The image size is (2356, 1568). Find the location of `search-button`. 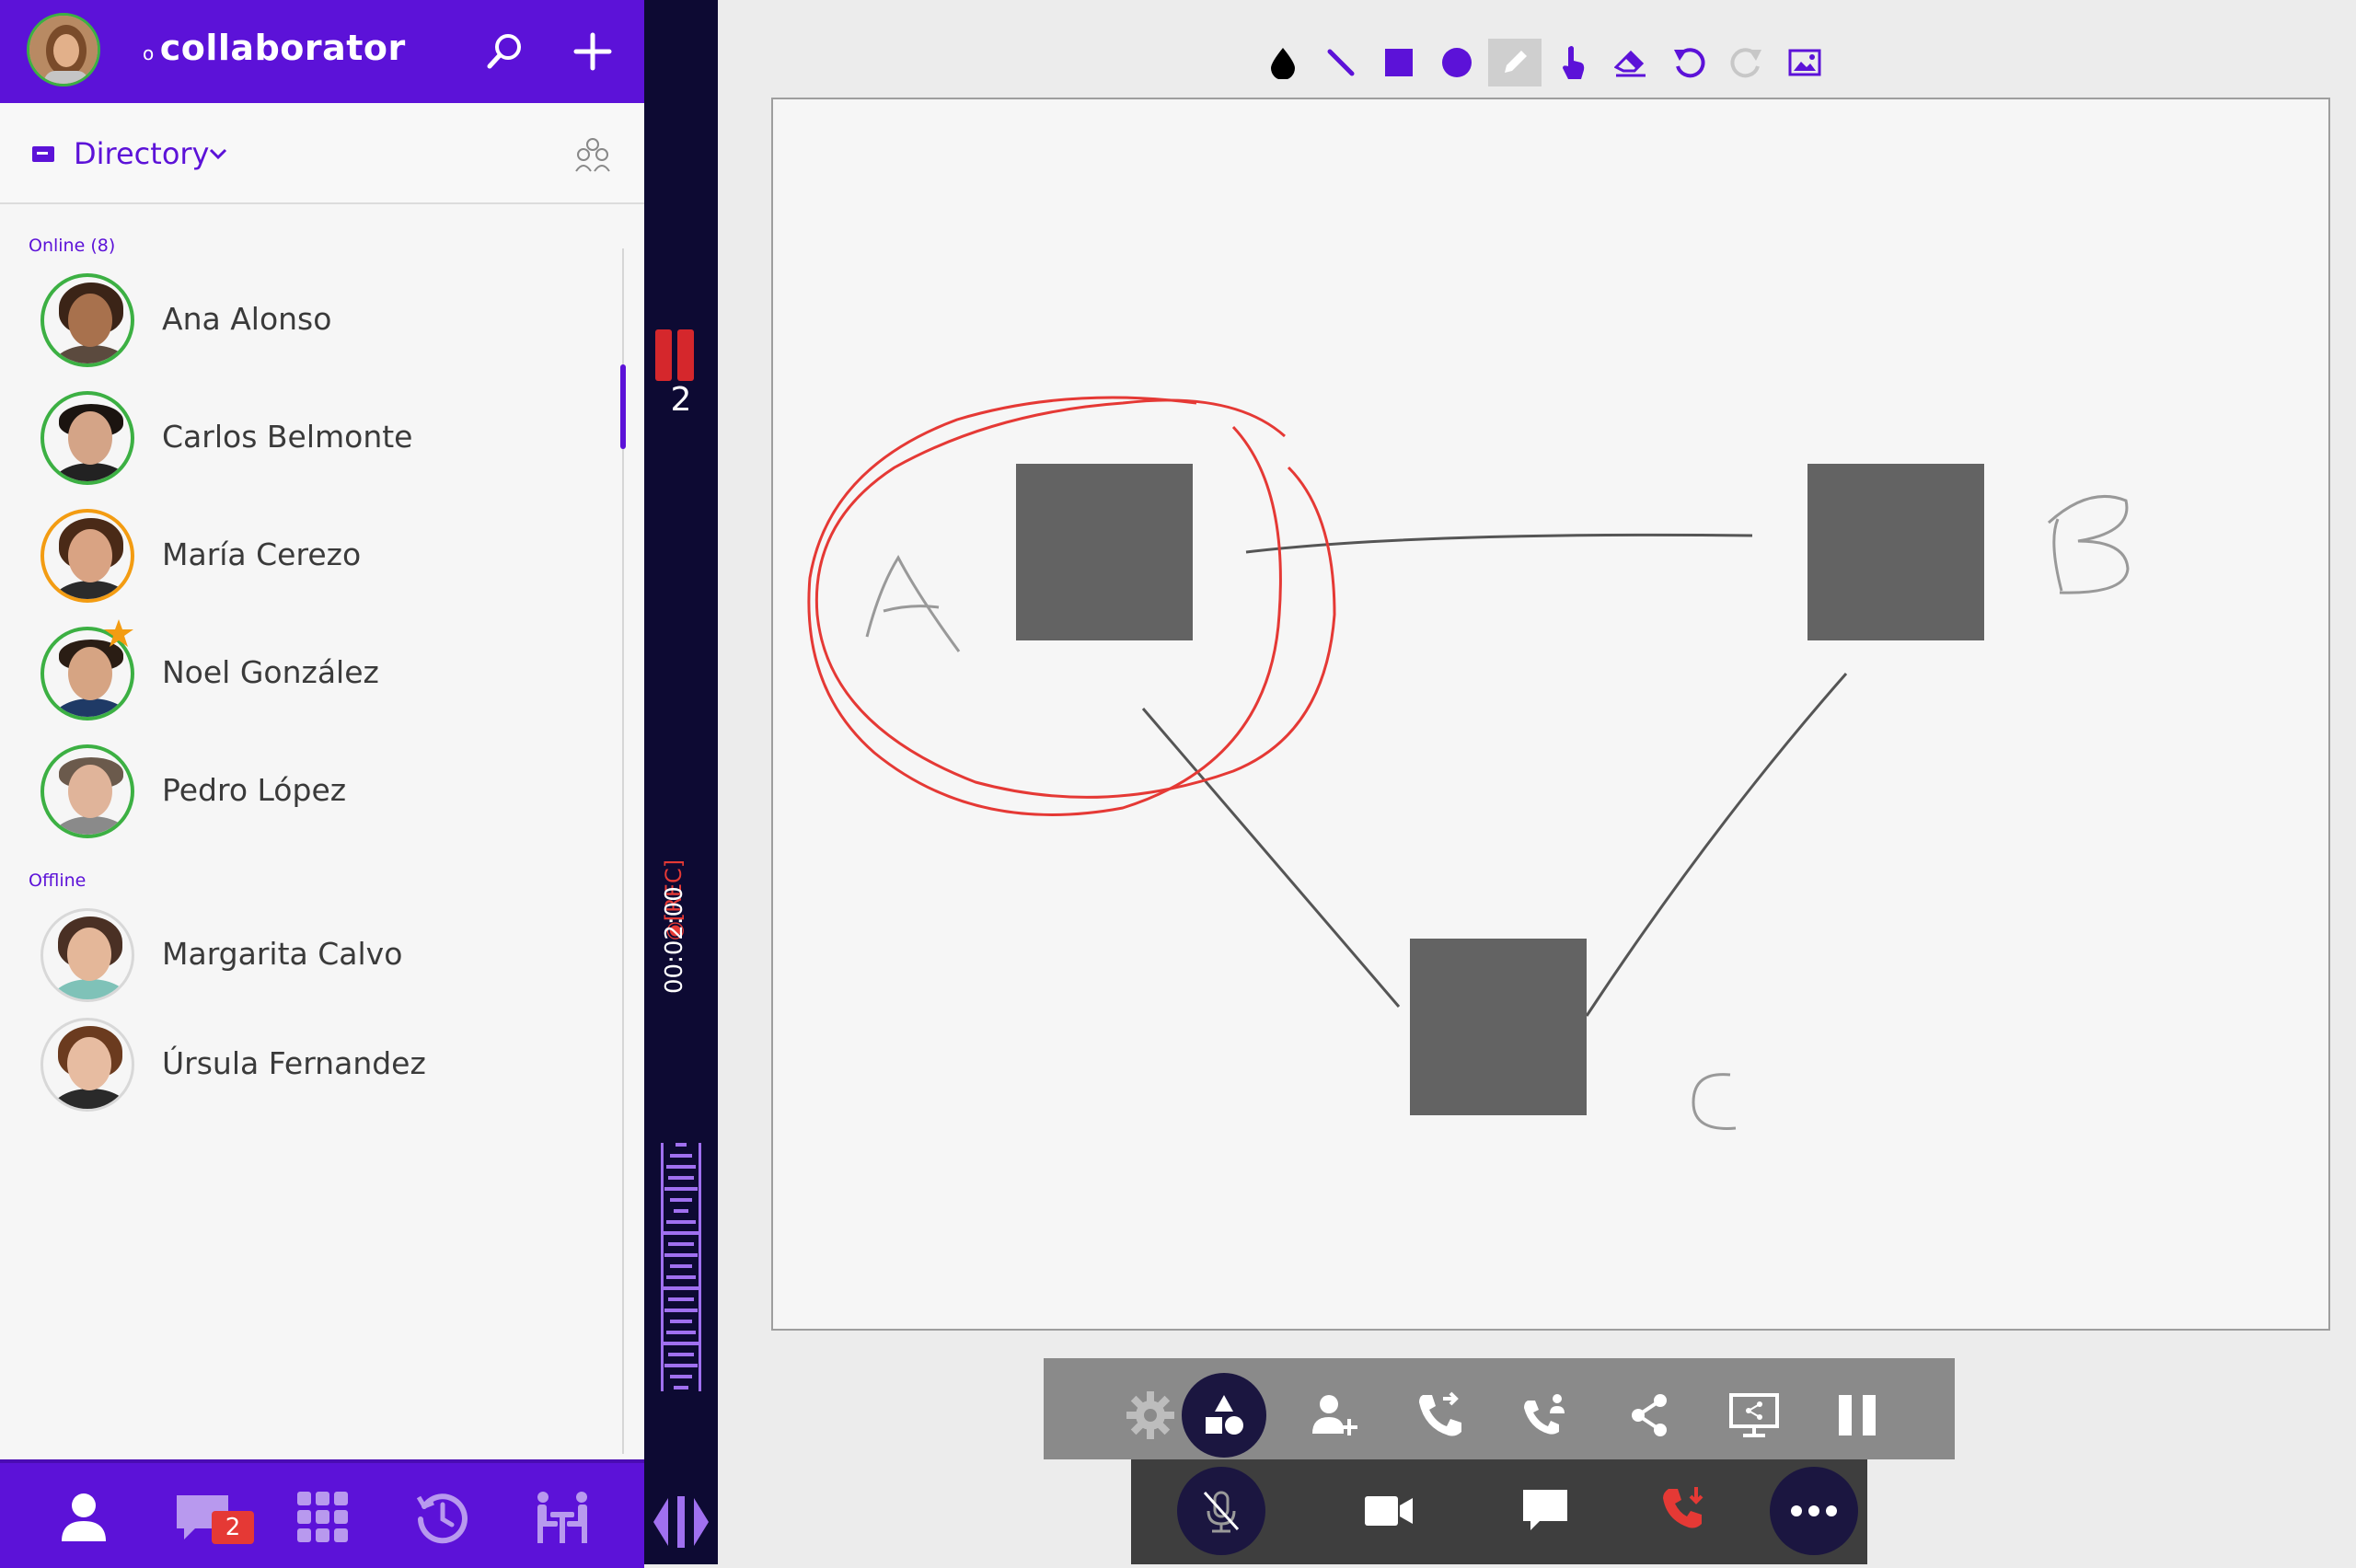

search-button is located at coordinates (504, 51).